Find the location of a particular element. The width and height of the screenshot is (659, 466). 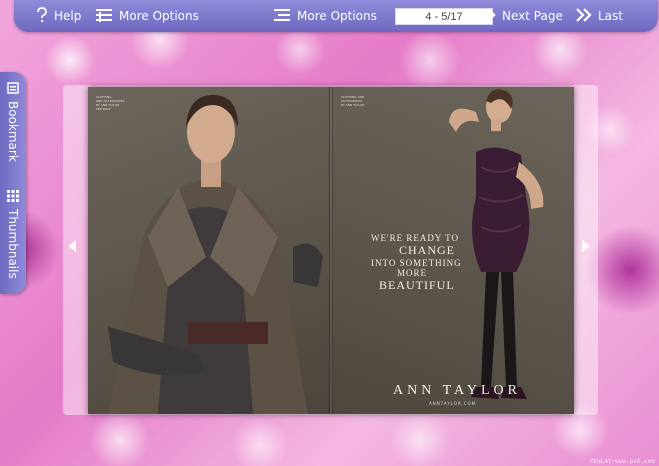

double-chevron-right-icon is located at coordinates (587, 16).